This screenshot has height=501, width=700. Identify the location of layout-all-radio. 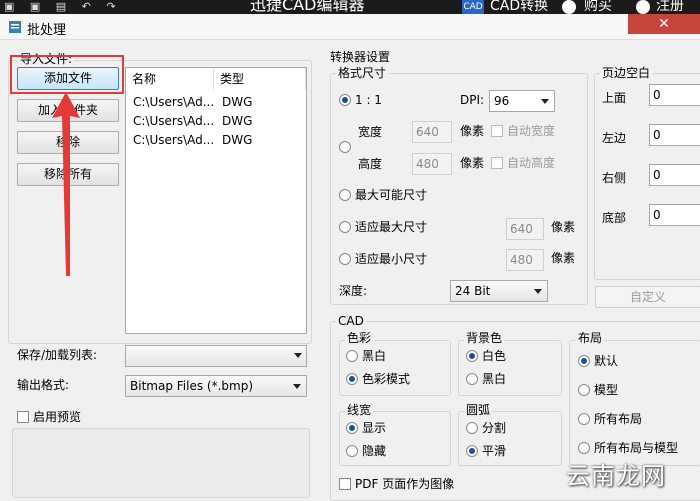
(584, 419).